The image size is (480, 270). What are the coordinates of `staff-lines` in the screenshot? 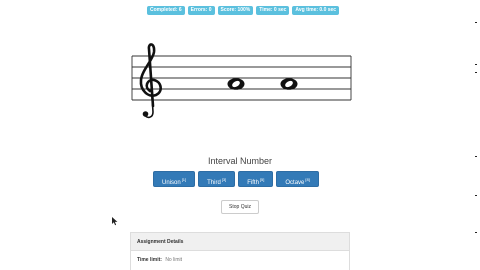 It's located at (241, 78).